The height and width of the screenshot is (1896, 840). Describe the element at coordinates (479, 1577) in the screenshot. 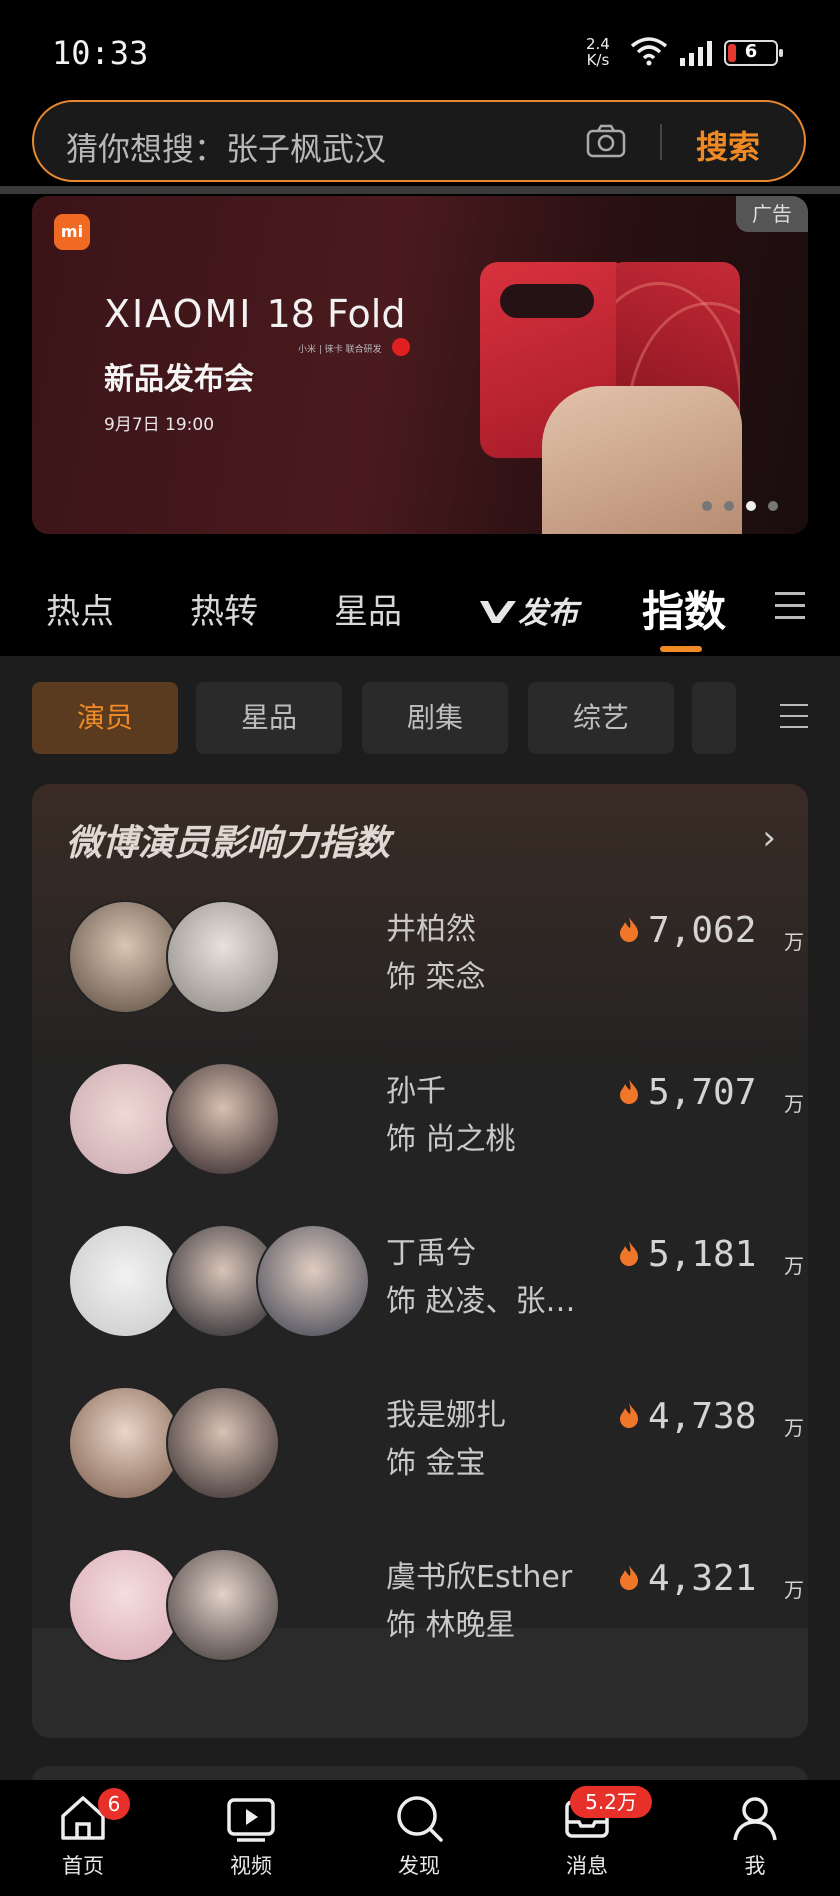

I see `actor-name: 虞书欣Esther` at that location.